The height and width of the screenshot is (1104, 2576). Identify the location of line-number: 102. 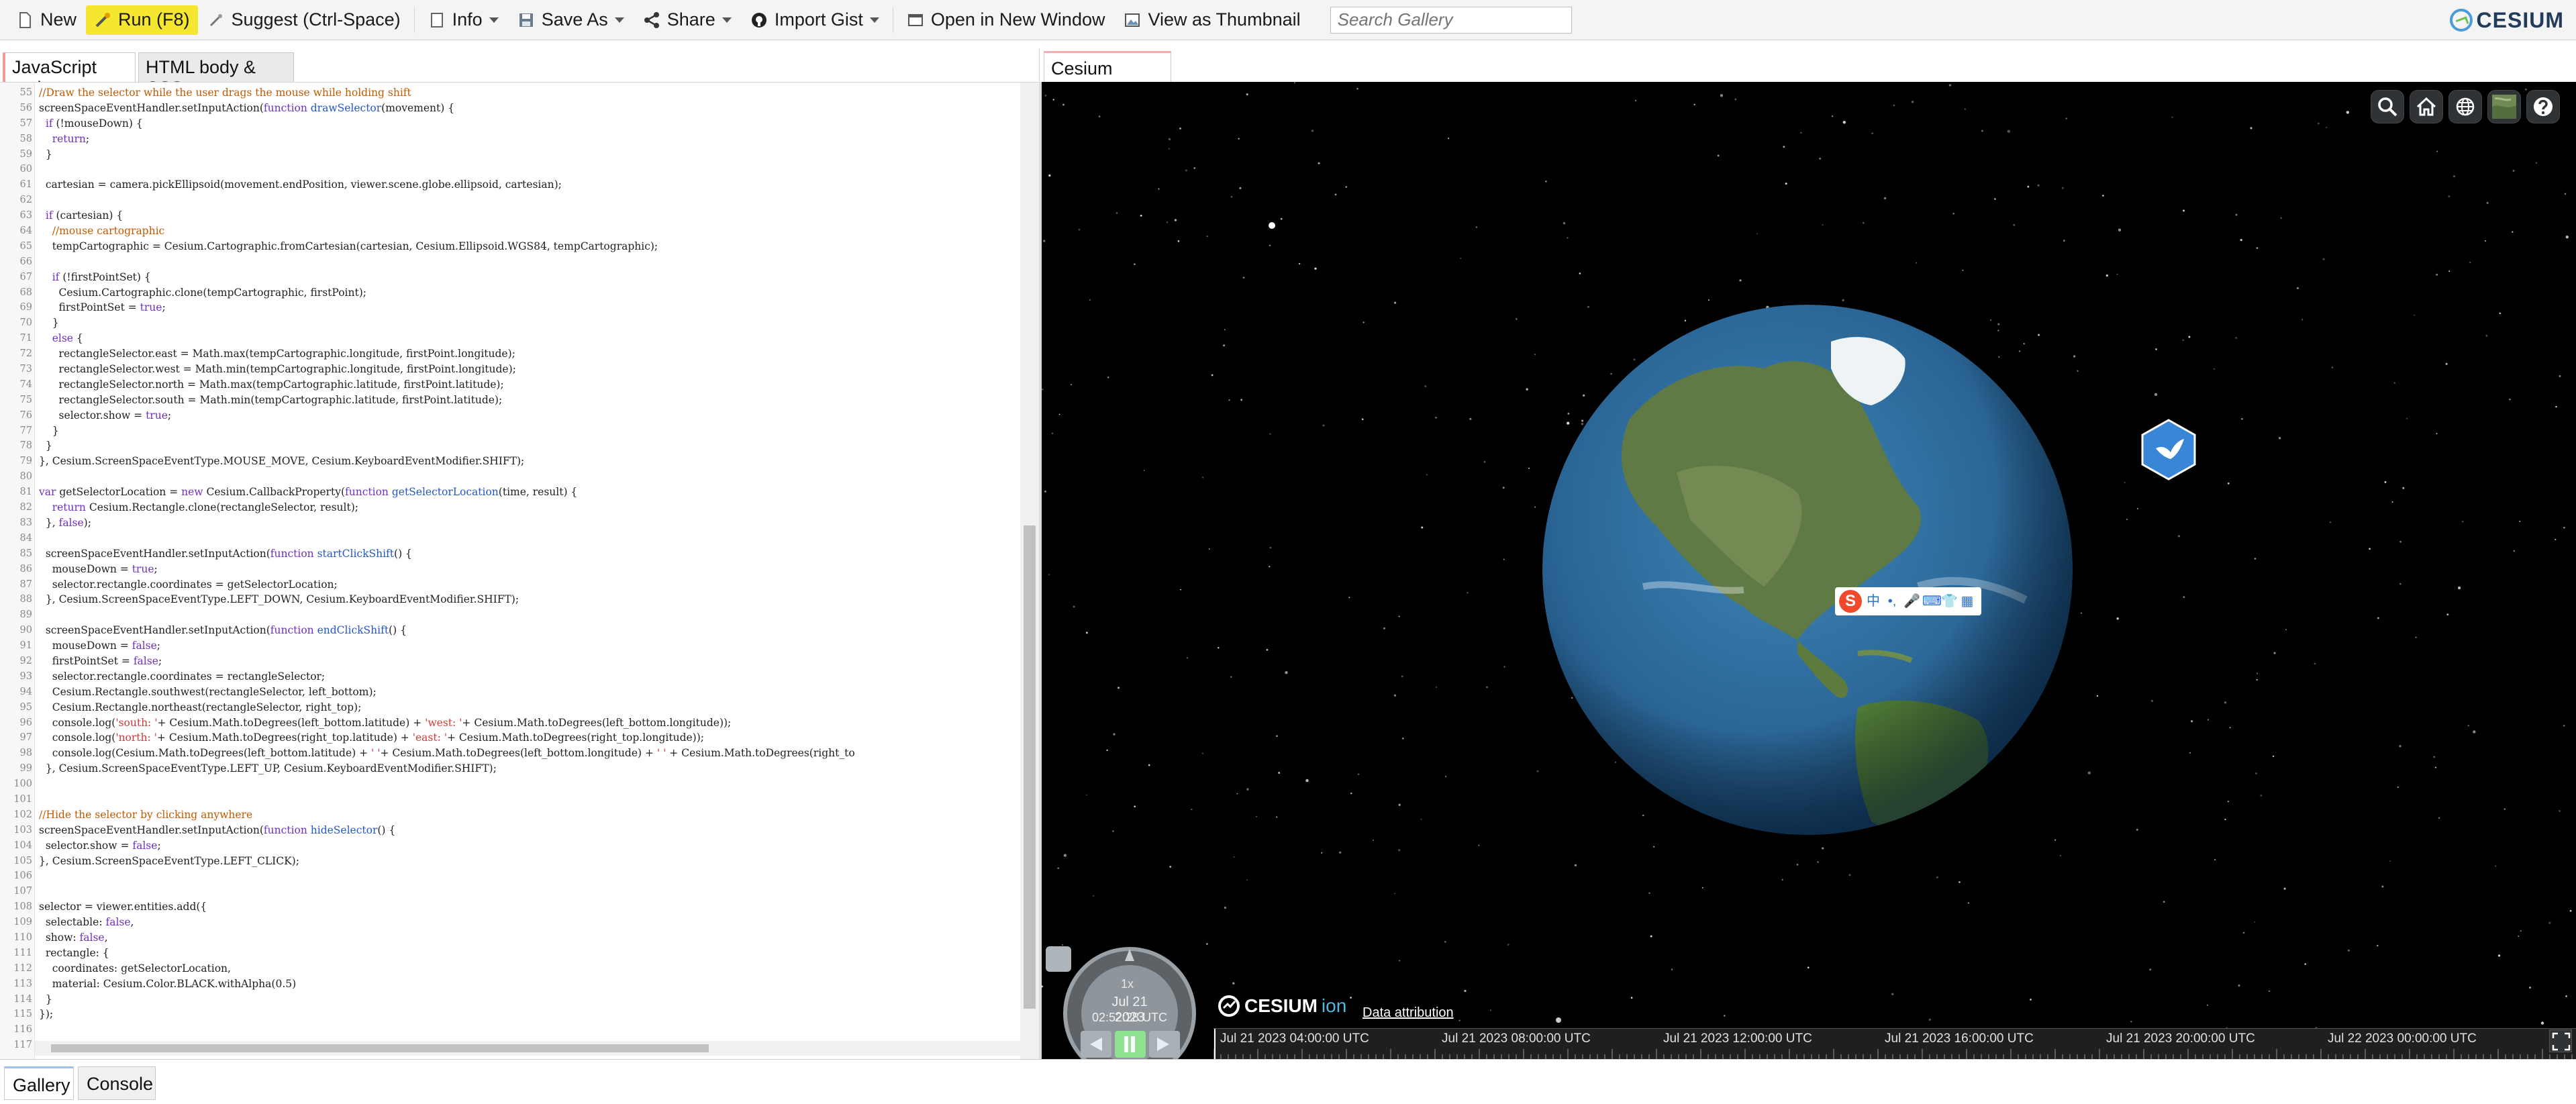
(22, 815).